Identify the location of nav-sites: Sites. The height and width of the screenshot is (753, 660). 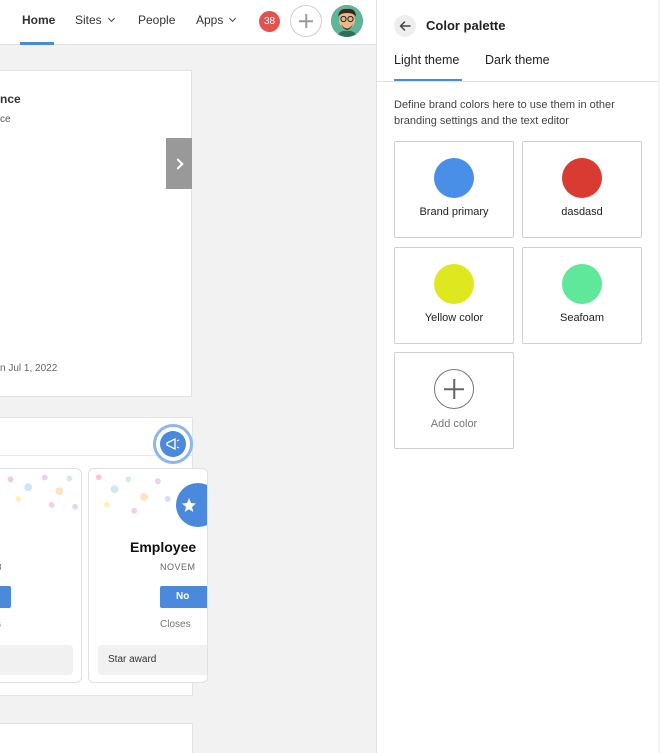
(95, 20).